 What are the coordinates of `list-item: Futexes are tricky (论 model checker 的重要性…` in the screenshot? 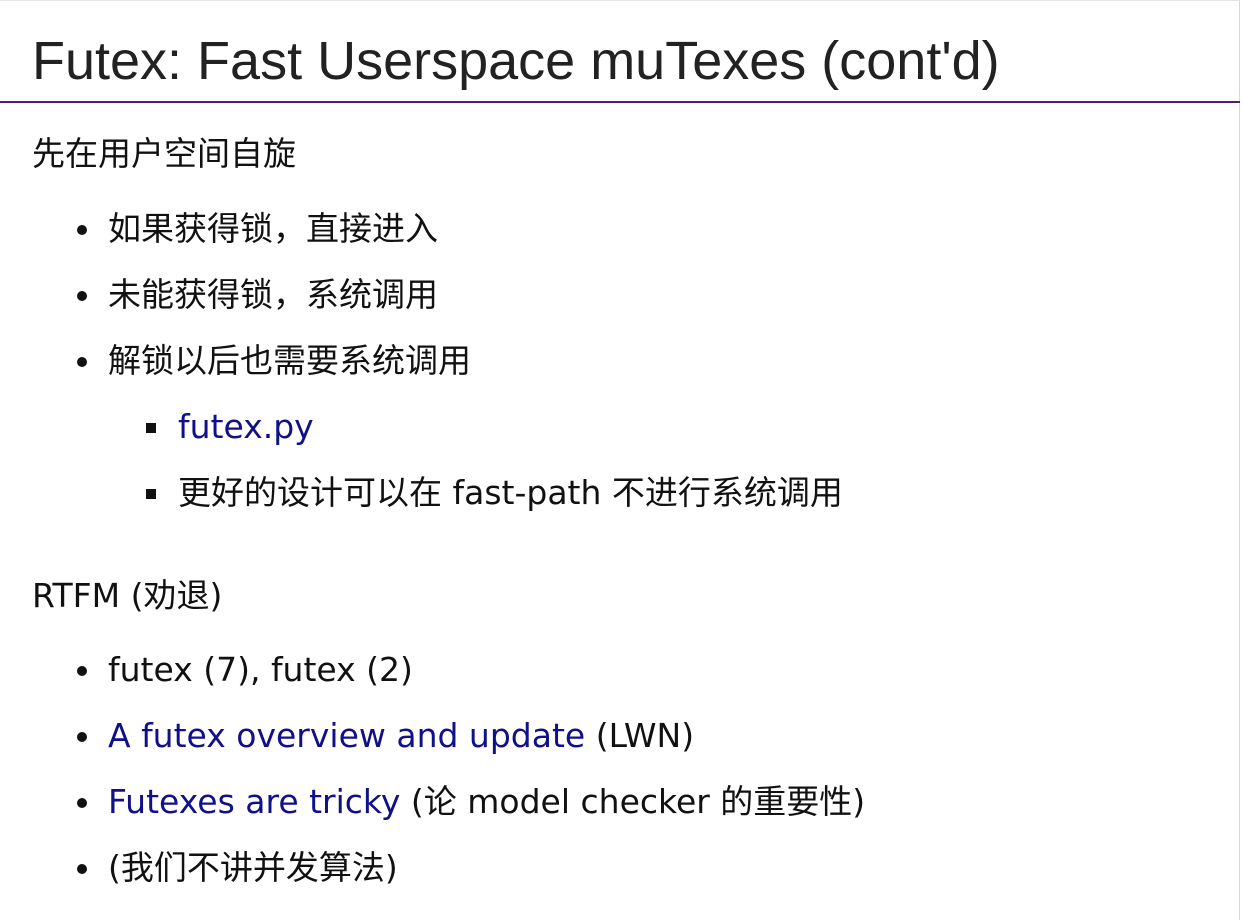 It's located at (432, 813).